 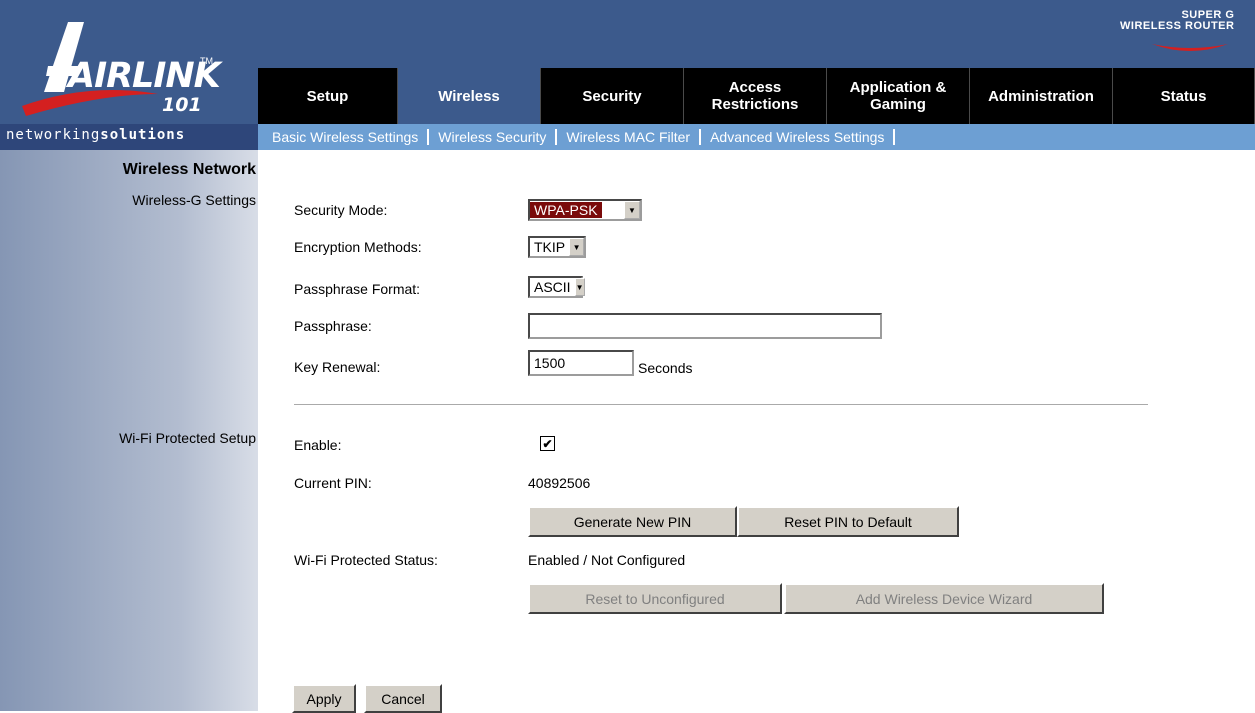 What do you see at coordinates (144, 76) in the screenshot?
I see `logo-text: AIRLINK` at bounding box center [144, 76].